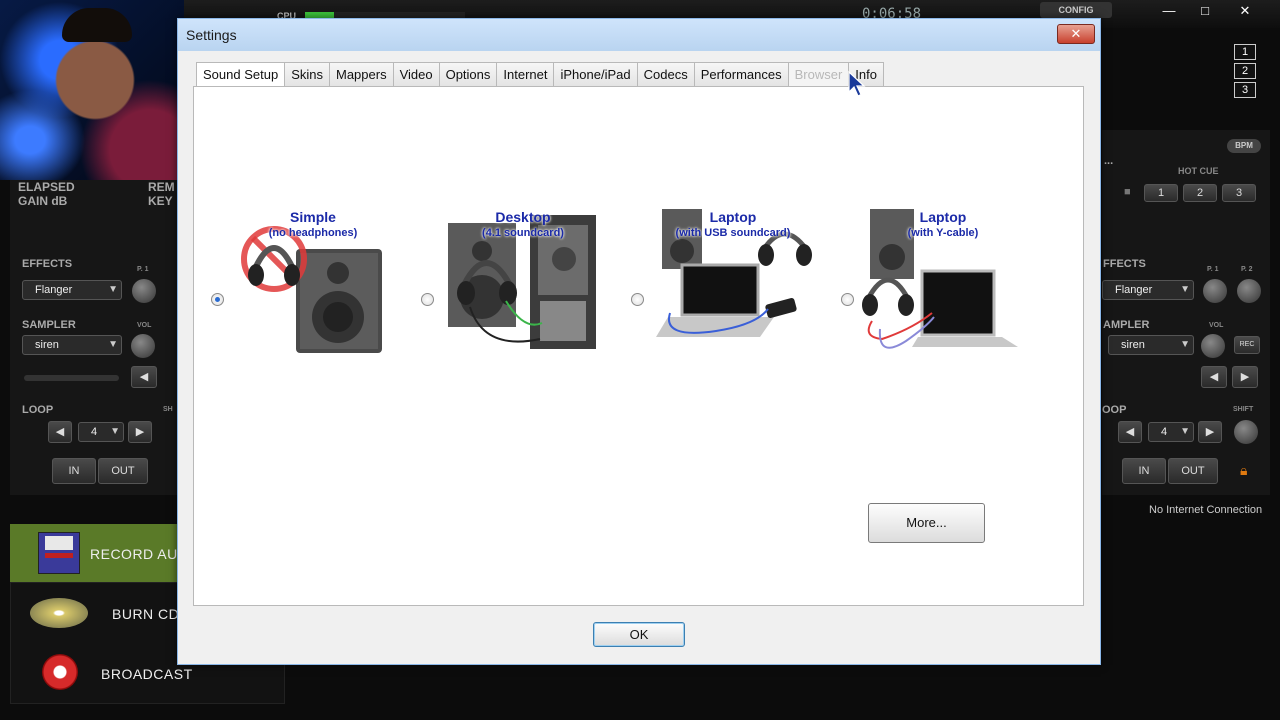 This screenshot has width=1280, height=720. What do you see at coordinates (1247, 269) in the screenshot?
I see `right-p2-label: P. 2` at bounding box center [1247, 269].